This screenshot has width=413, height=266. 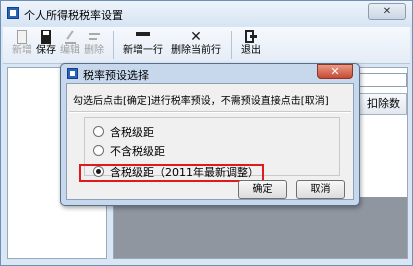 I want to click on delete-row-button: ✕ 删除当前行, so click(x=196, y=45).